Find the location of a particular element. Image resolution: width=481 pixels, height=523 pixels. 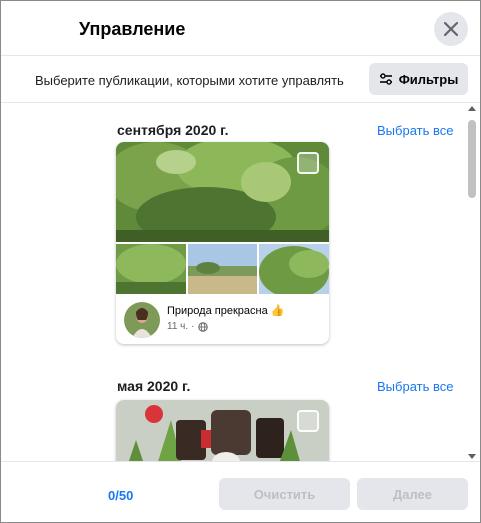

filters-button: Фильтры is located at coordinates (418, 79).